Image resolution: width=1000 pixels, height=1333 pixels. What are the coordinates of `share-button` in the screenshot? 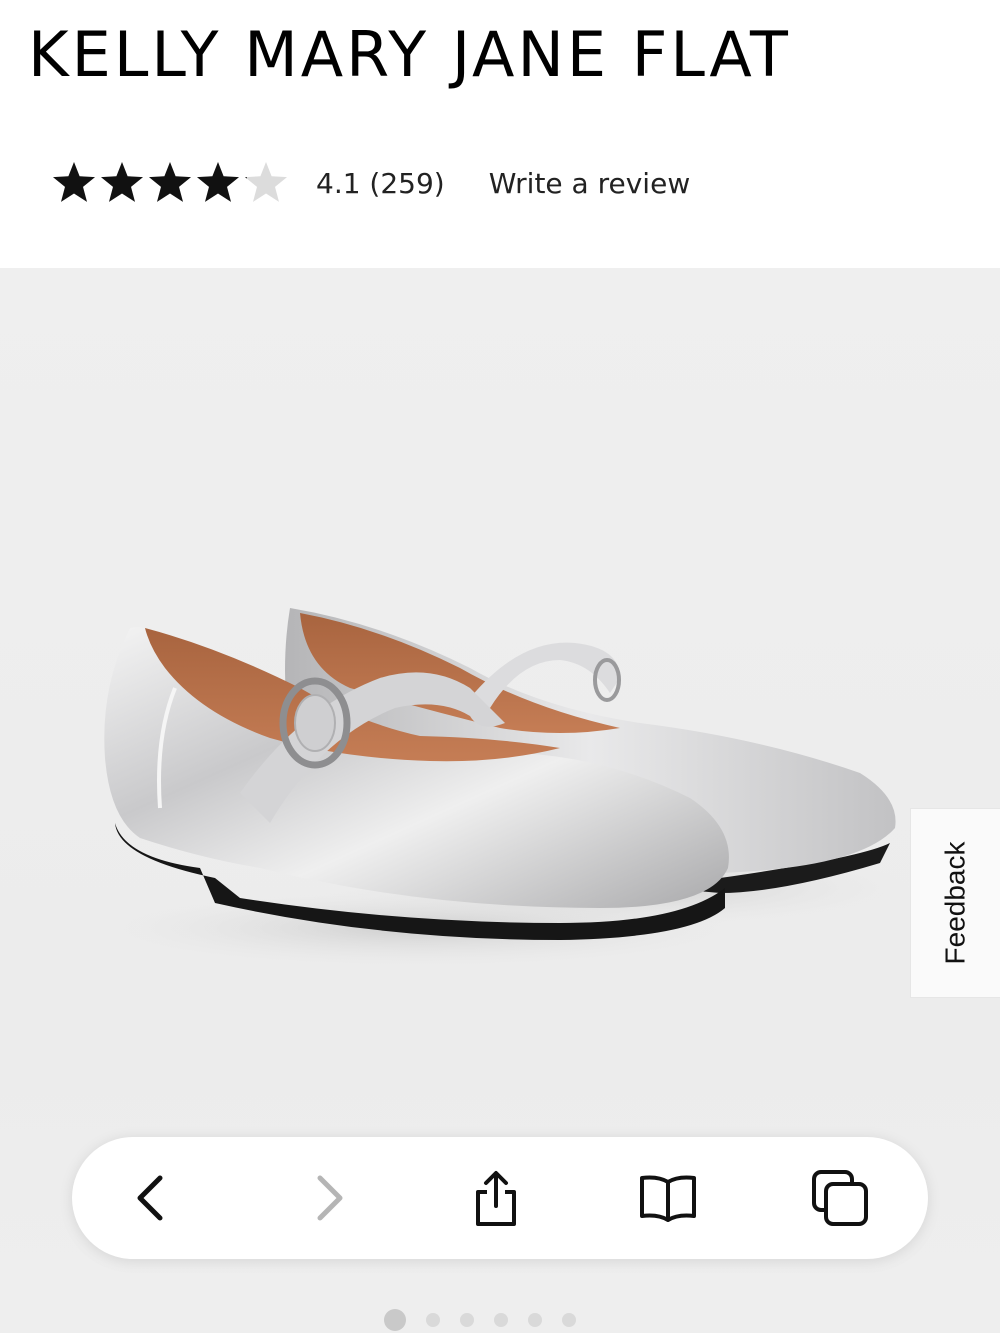 It's located at (496, 1198).